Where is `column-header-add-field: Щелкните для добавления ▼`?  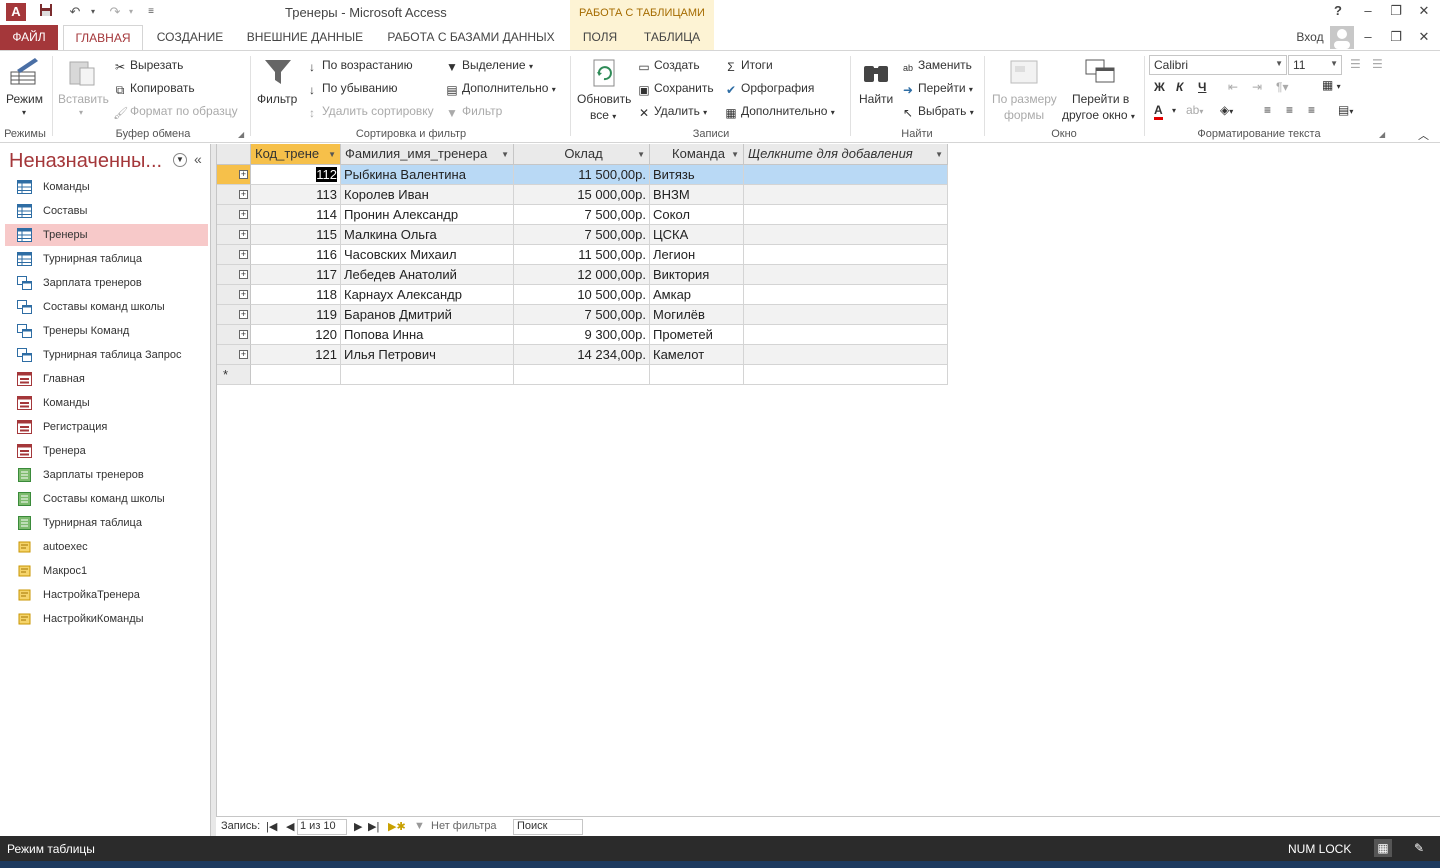 column-header-add-field: Щелкните для добавления ▼ is located at coordinates (846, 154).